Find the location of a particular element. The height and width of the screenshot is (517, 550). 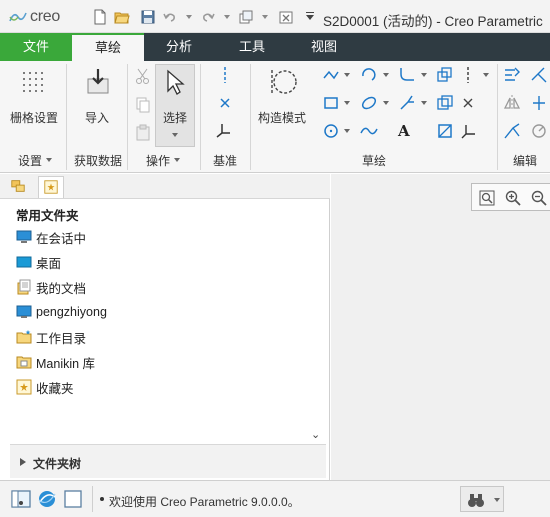

undo-icon is located at coordinates (170, 17).